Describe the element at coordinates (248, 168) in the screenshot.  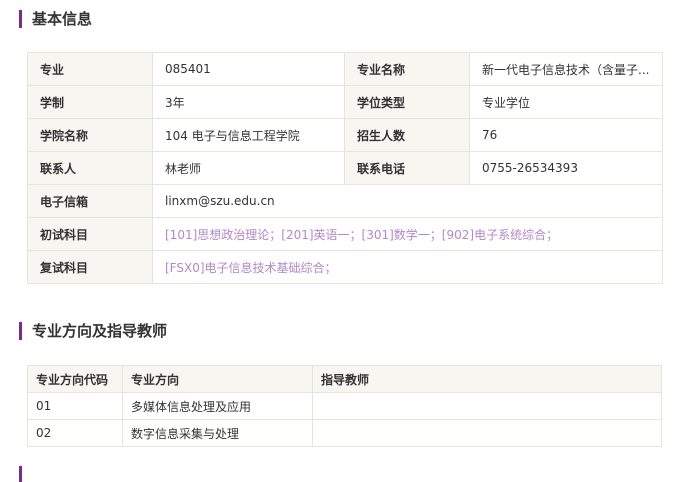
I see `contact-value: 林老师` at that location.